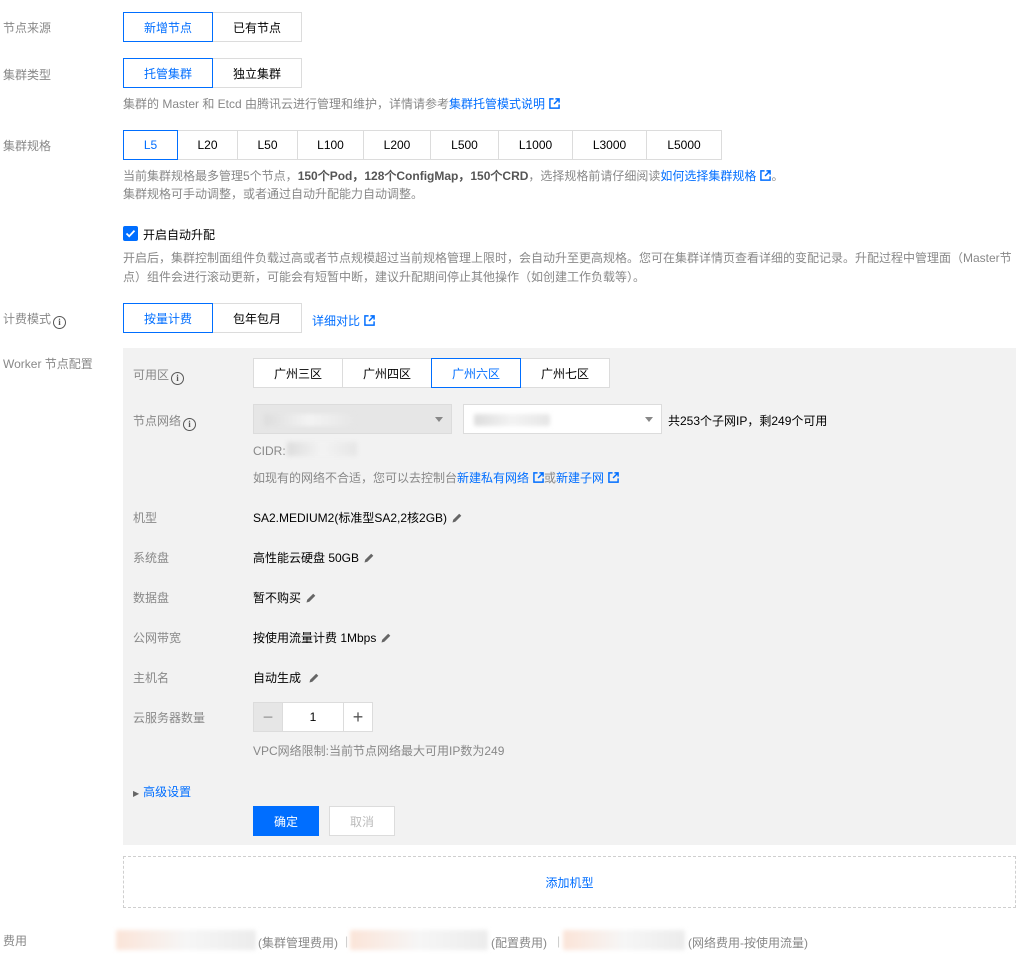 Image resolution: width=1024 pixels, height=962 pixels. What do you see at coordinates (708, 176) in the screenshot?
I see `spec-guide-link-text: 如何选择集群规格` at bounding box center [708, 176].